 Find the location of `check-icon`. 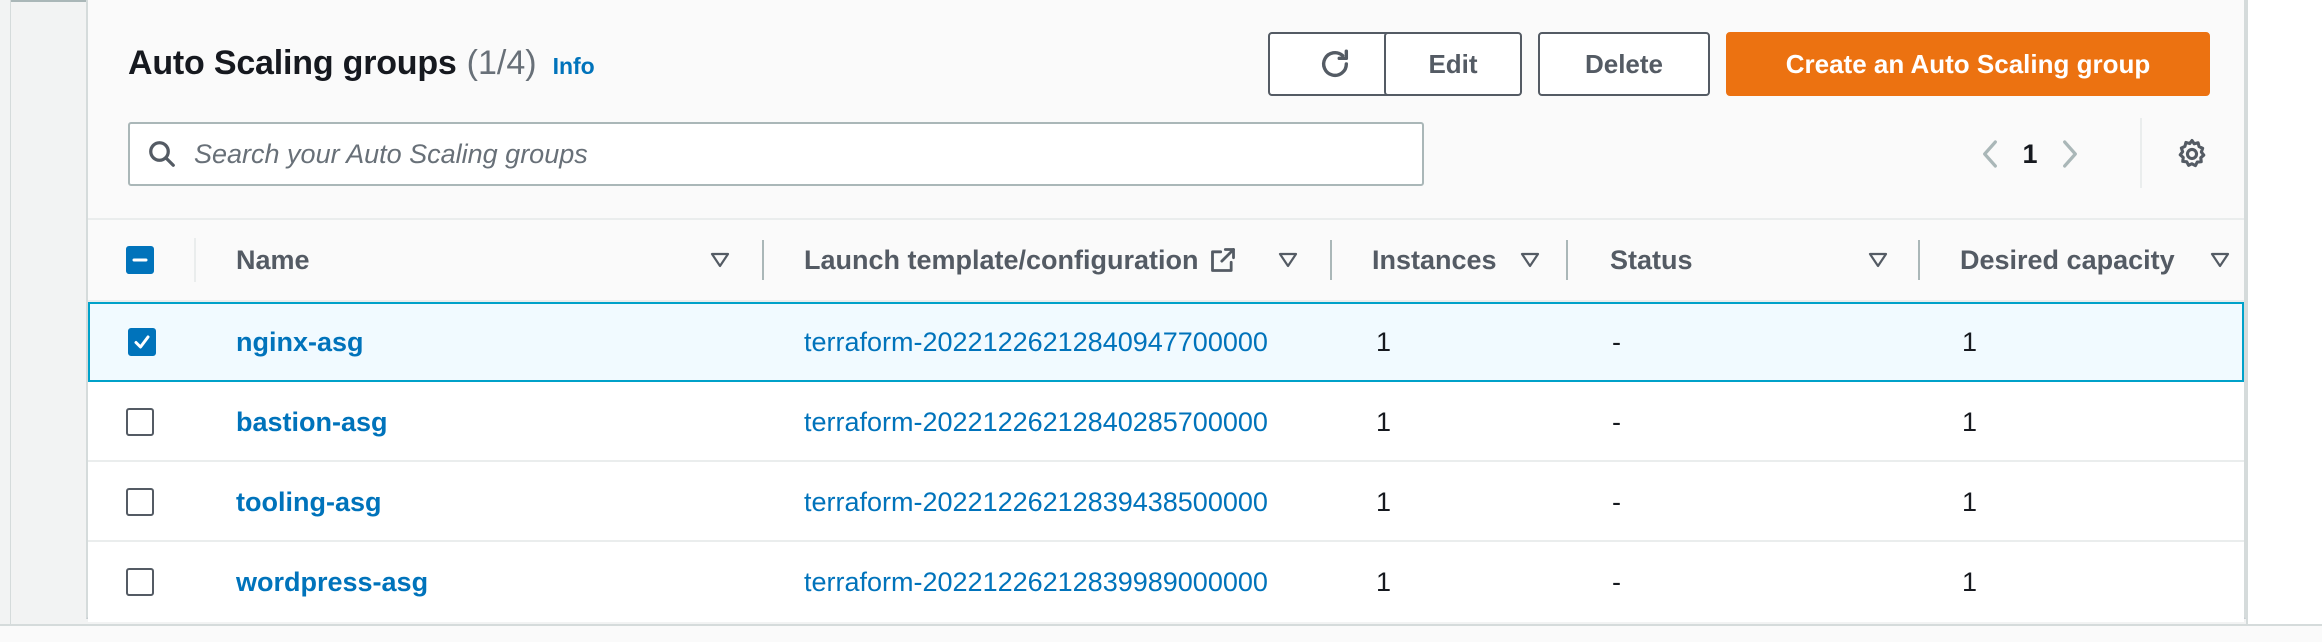

check-icon is located at coordinates (142, 342).